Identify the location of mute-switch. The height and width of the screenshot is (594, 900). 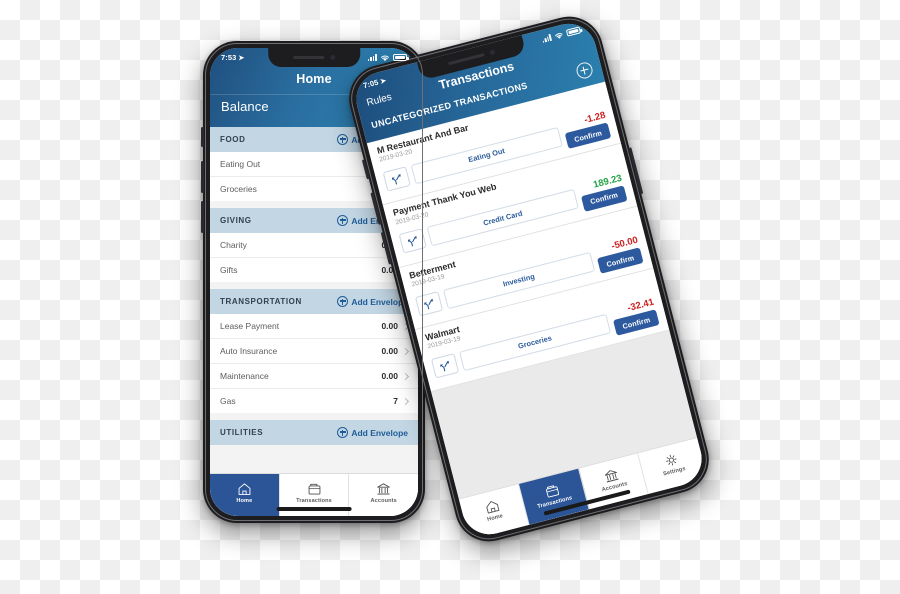
(202, 137).